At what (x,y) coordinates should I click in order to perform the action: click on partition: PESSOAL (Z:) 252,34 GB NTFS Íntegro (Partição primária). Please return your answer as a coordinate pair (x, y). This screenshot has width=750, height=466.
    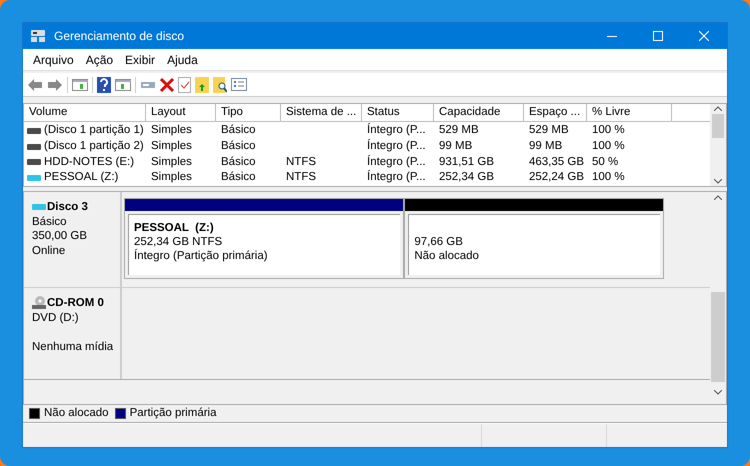
    Looking at the image, I should click on (264, 238).